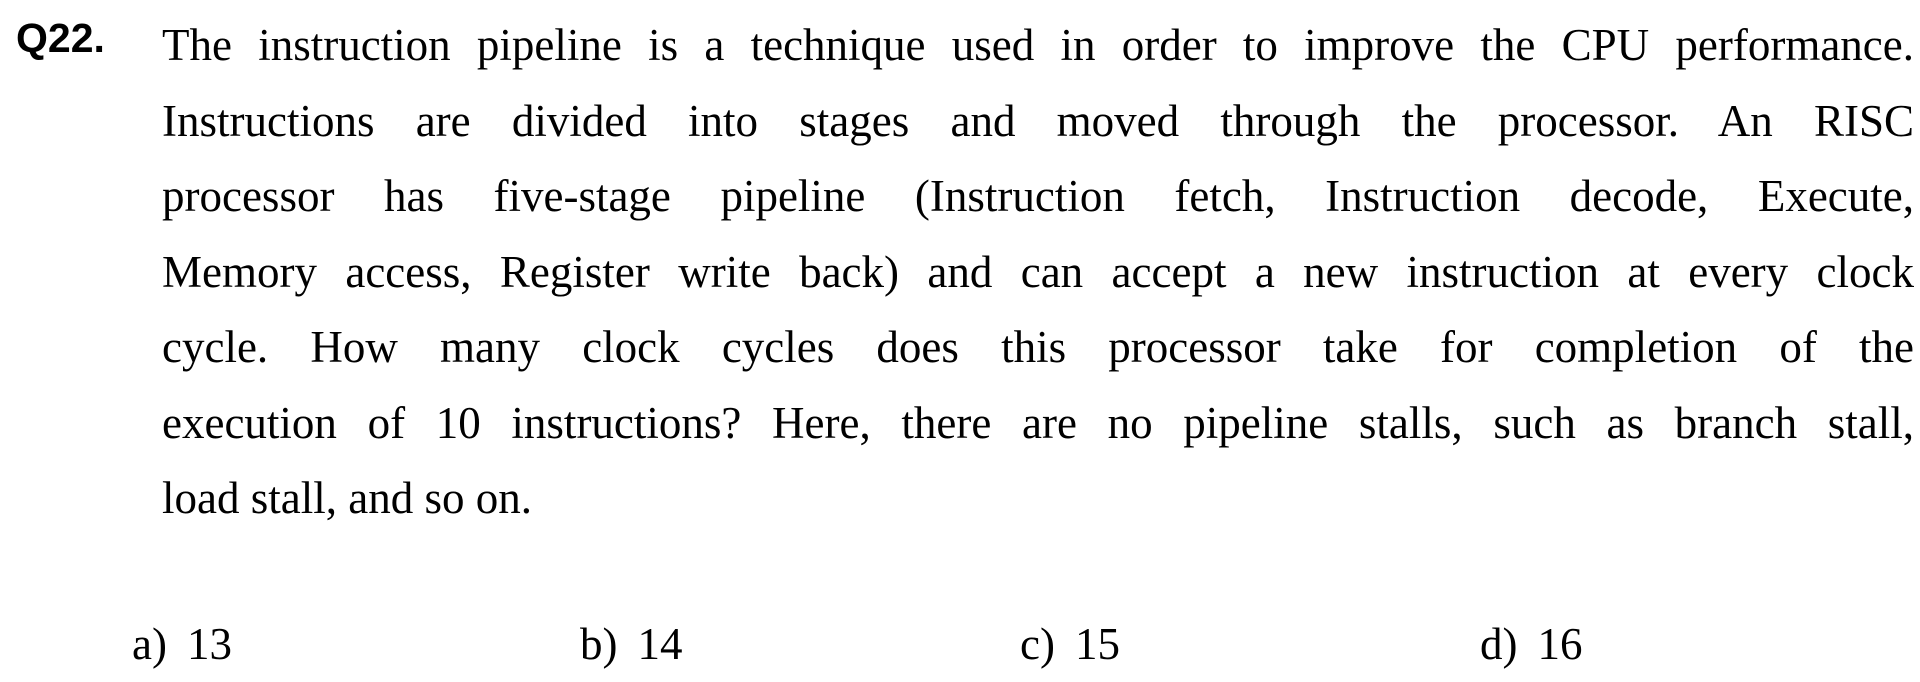 Image resolution: width=1920 pixels, height=682 pixels. Describe the element at coordinates (660, 644) in the screenshot. I see `option-value: 14` at that location.